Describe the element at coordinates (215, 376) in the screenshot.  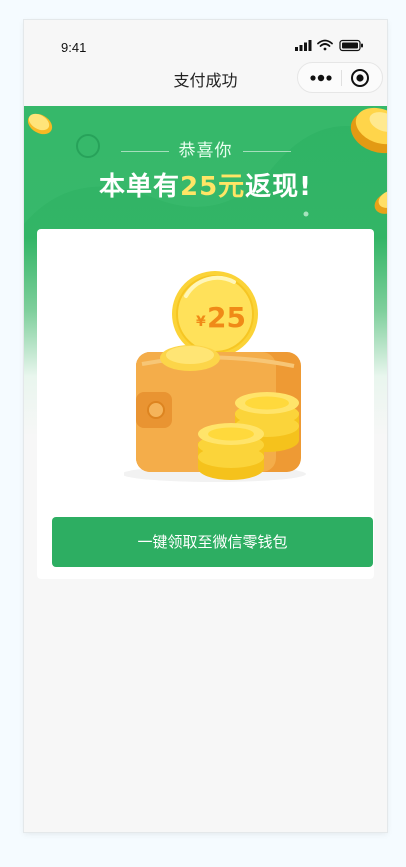
I see `wallet-illustration: ¥ 25` at that location.